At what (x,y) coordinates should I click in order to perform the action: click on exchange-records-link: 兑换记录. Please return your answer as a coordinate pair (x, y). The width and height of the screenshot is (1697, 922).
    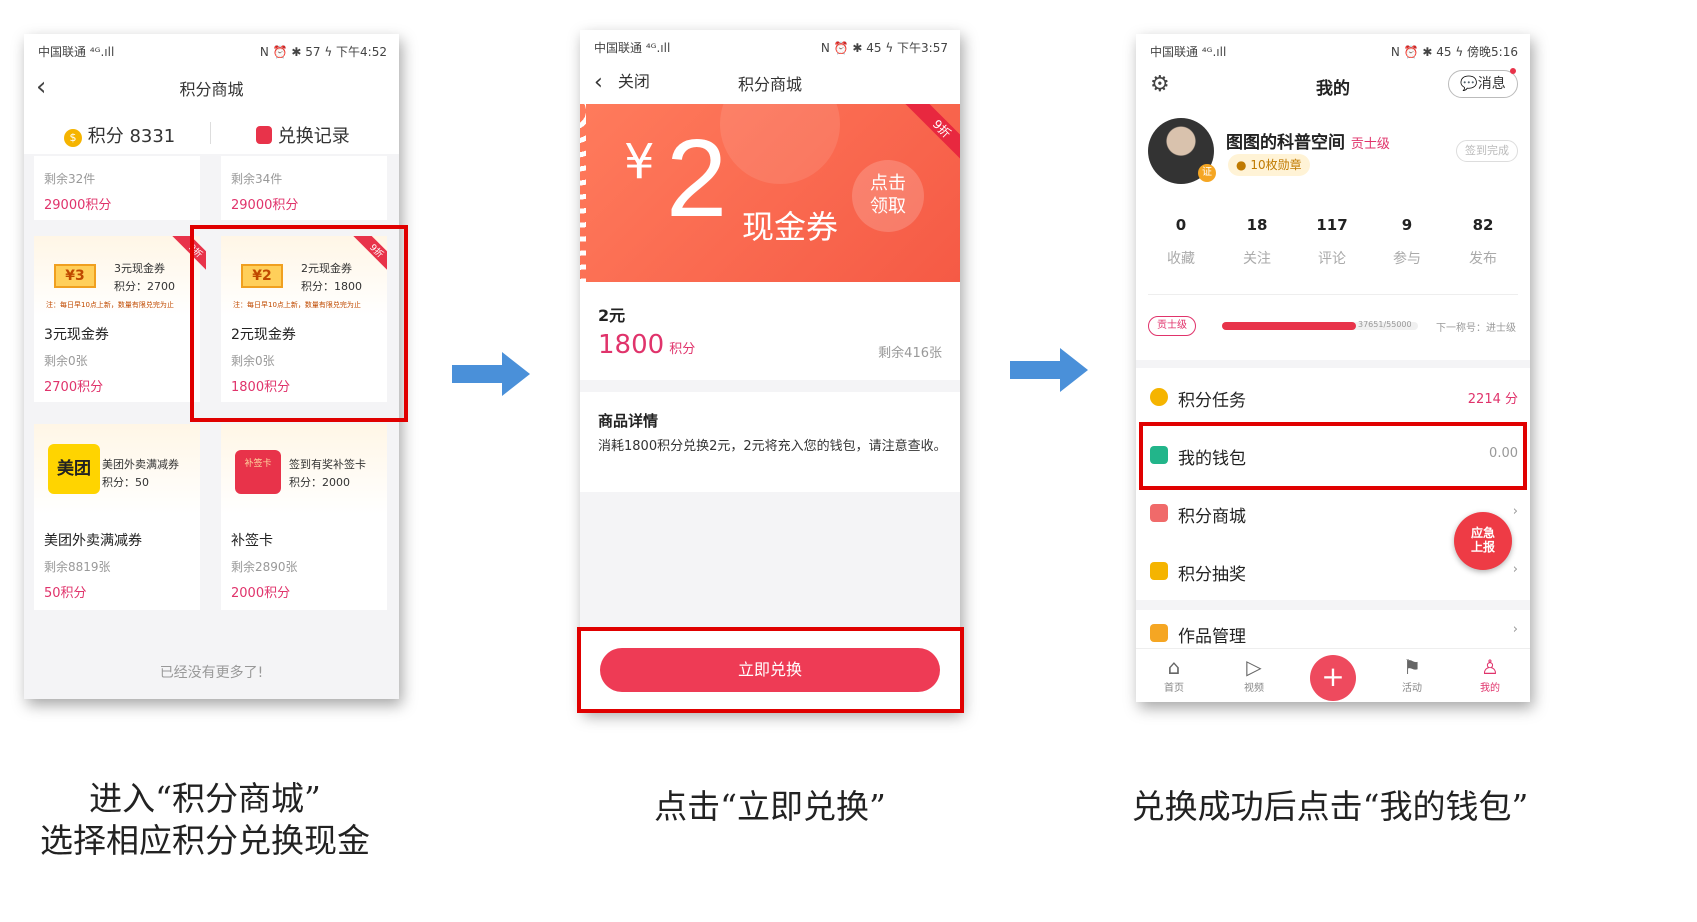
    Looking at the image, I should click on (303, 135).